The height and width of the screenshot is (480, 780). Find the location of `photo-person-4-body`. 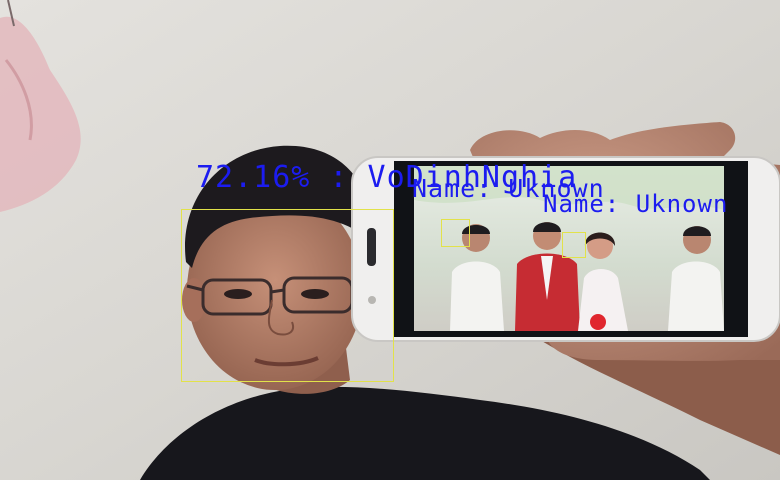

photo-person-4-body is located at coordinates (696, 296).